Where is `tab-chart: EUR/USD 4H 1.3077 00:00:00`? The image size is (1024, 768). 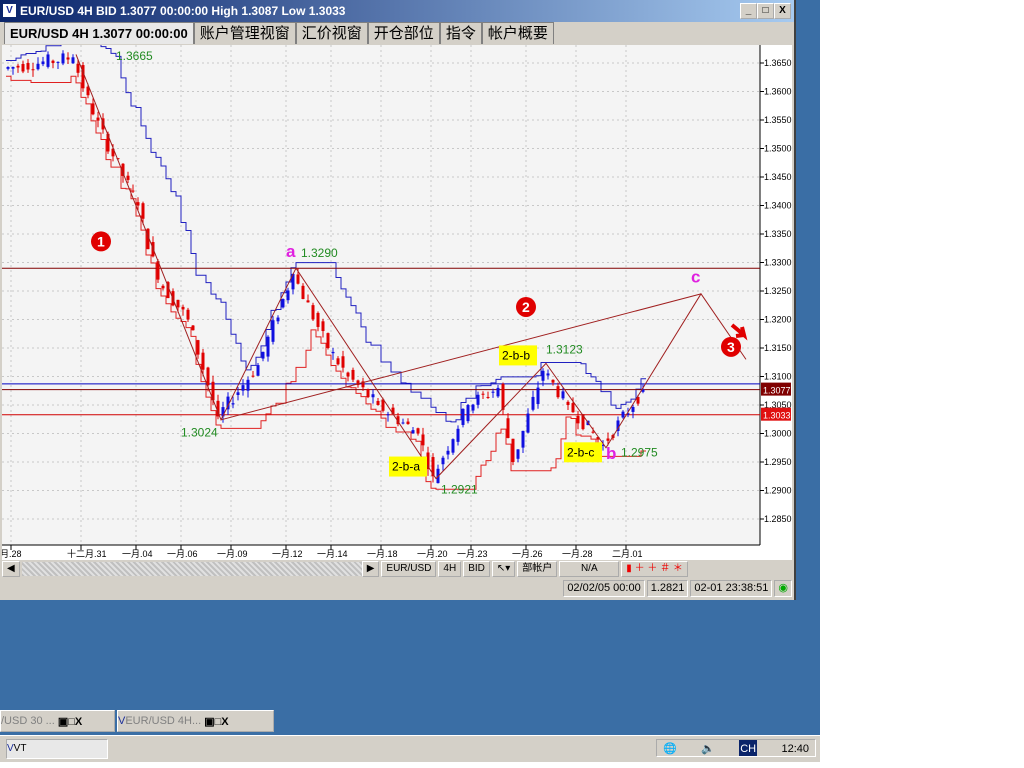
tab-chart: EUR/USD 4H 1.3077 00:00:00 is located at coordinates (99, 33).